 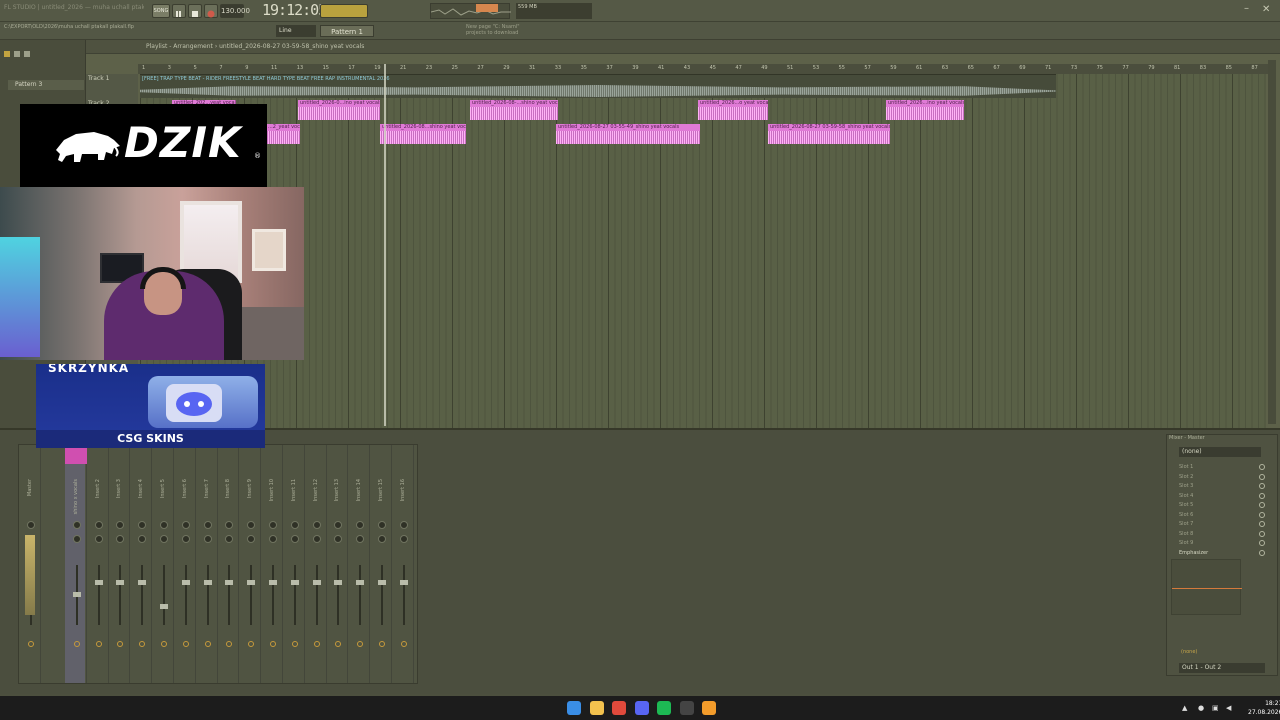 What do you see at coordinates (208, 564) in the screenshot?
I see `mixer-strip: Insert 7` at bounding box center [208, 564].